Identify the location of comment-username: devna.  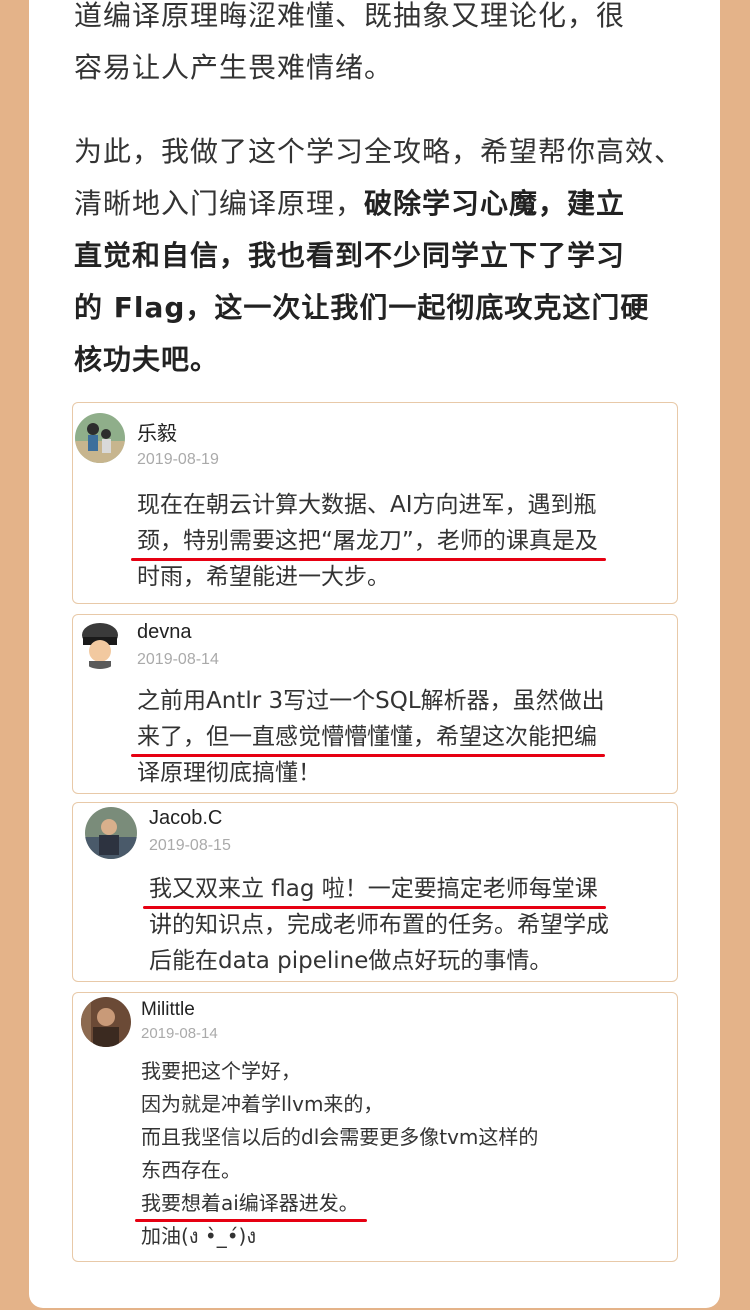
(164, 632).